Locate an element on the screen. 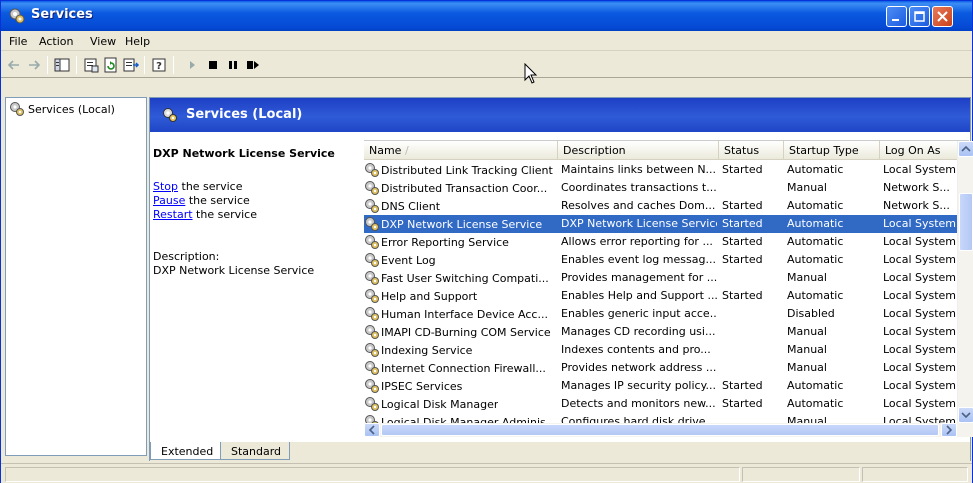  stop-icon is located at coordinates (213, 65).